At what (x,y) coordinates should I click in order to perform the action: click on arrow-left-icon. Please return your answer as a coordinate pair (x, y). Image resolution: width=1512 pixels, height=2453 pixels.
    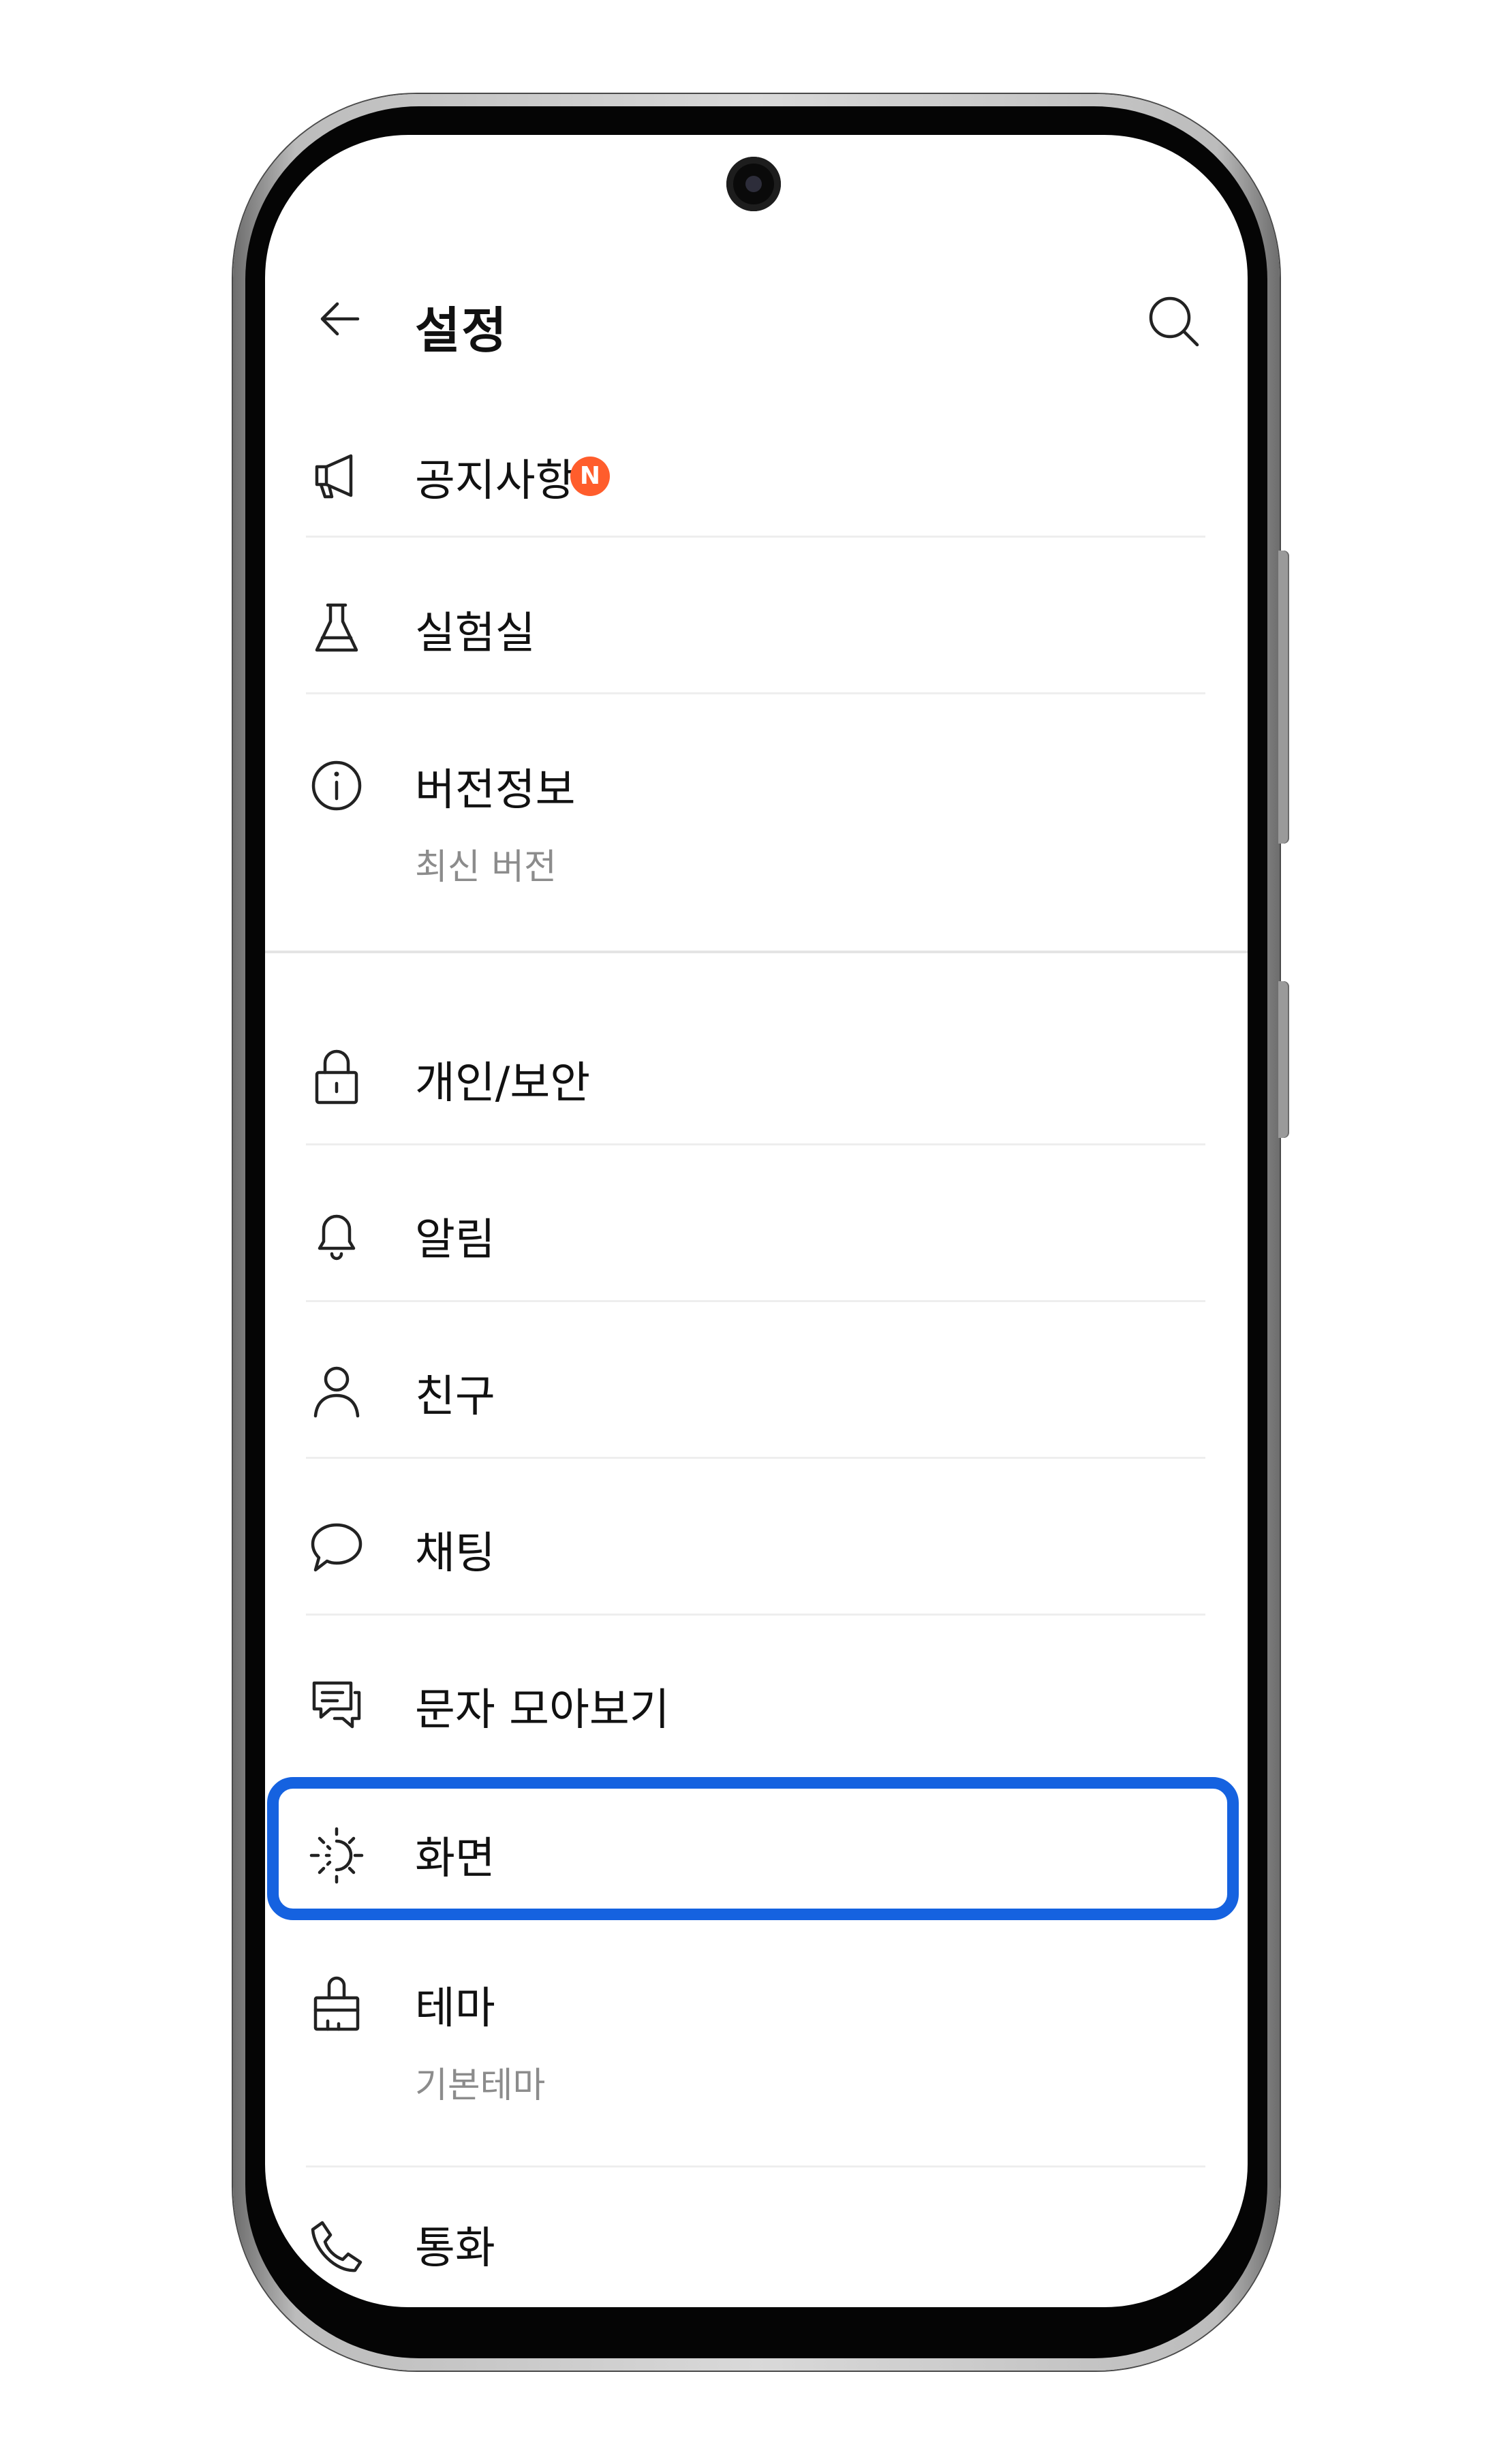
    Looking at the image, I should click on (340, 319).